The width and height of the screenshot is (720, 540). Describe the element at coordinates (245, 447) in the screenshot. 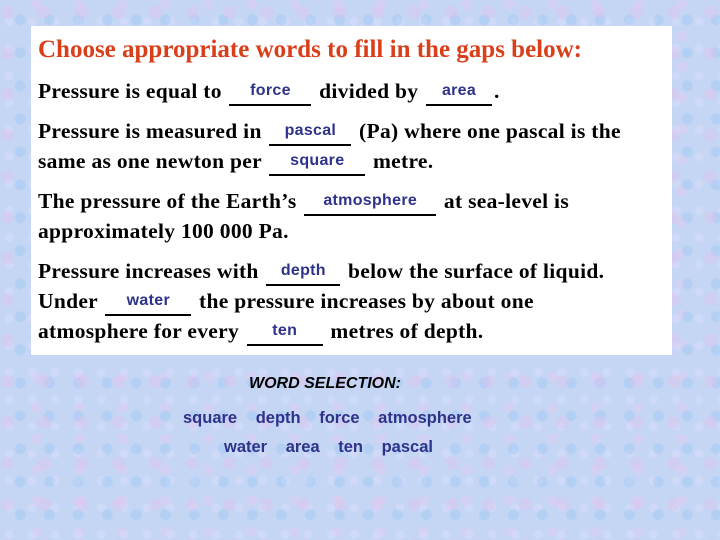

I see `word-option: water` at that location.